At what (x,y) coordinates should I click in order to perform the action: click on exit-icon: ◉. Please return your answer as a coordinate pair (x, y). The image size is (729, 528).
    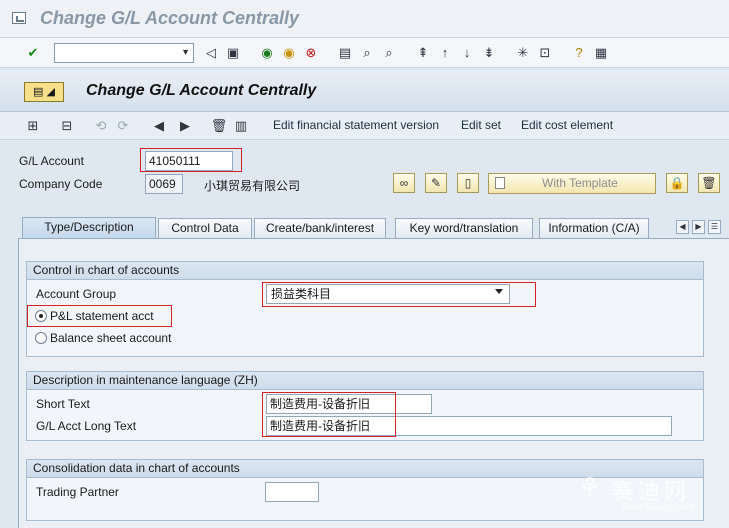
    Looking at the image, I should click on (289, 53).